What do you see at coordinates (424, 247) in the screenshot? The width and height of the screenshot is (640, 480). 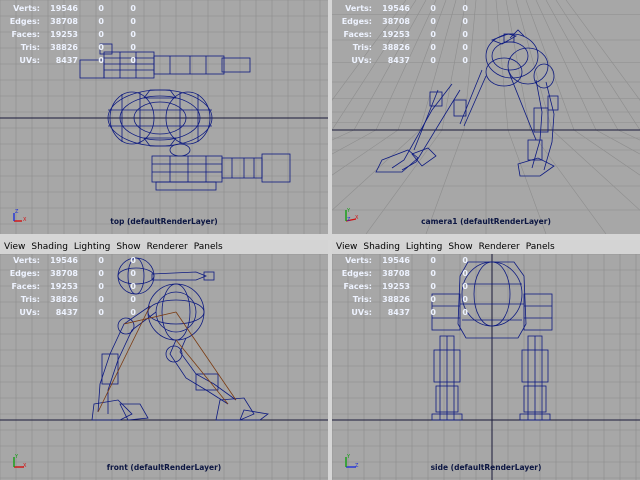 I see `menu-lighting: Lighting` at bounding box center [424, 247].